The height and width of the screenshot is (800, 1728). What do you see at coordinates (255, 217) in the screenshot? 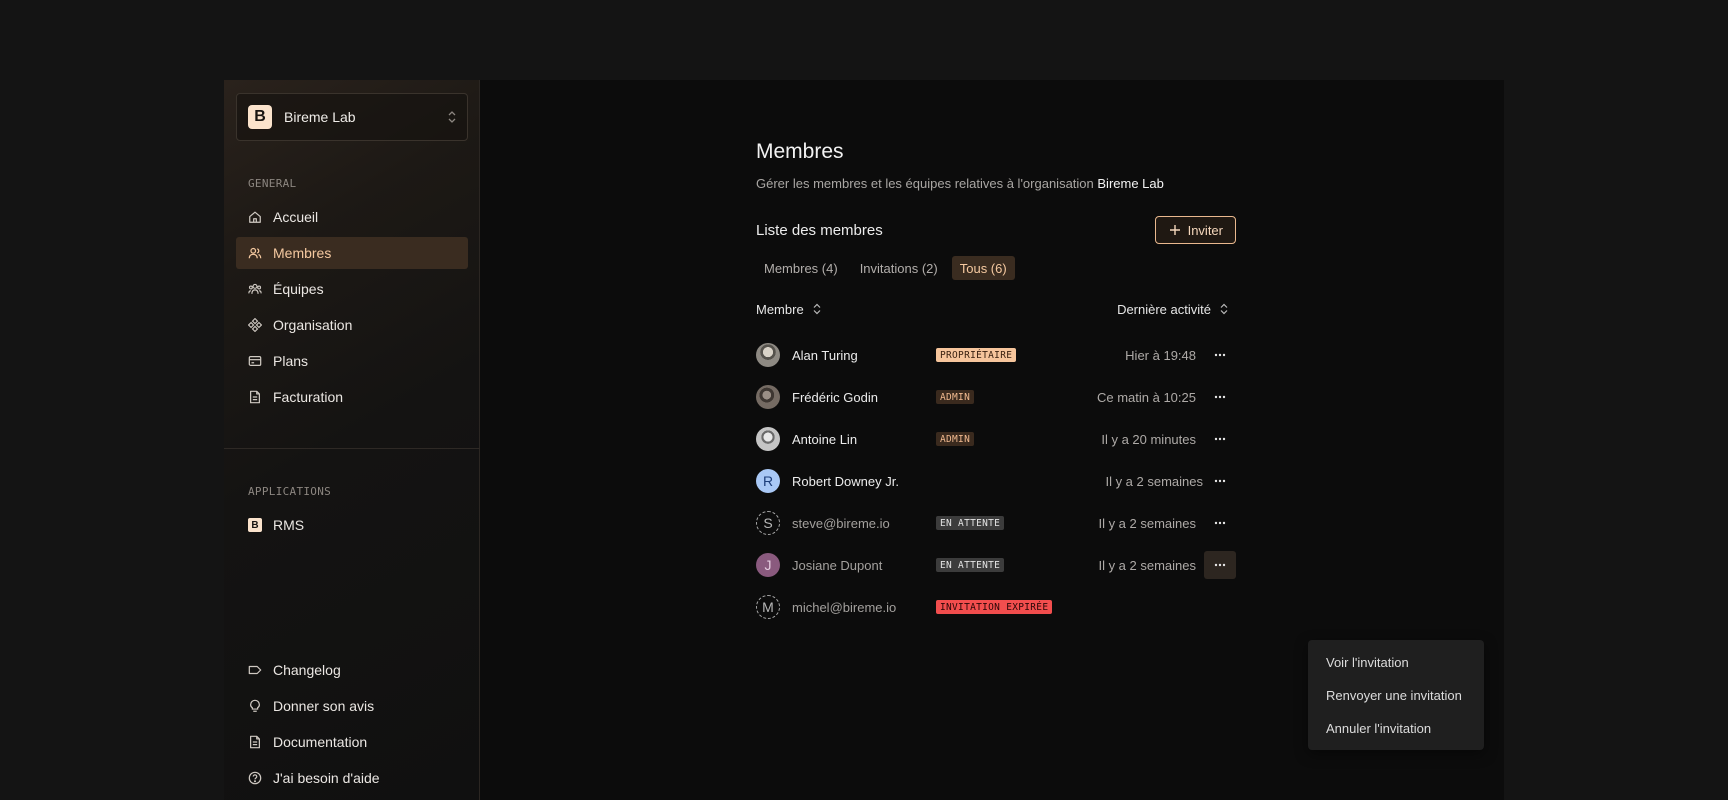
I see `home-icon` at bounding box center [255, 217].